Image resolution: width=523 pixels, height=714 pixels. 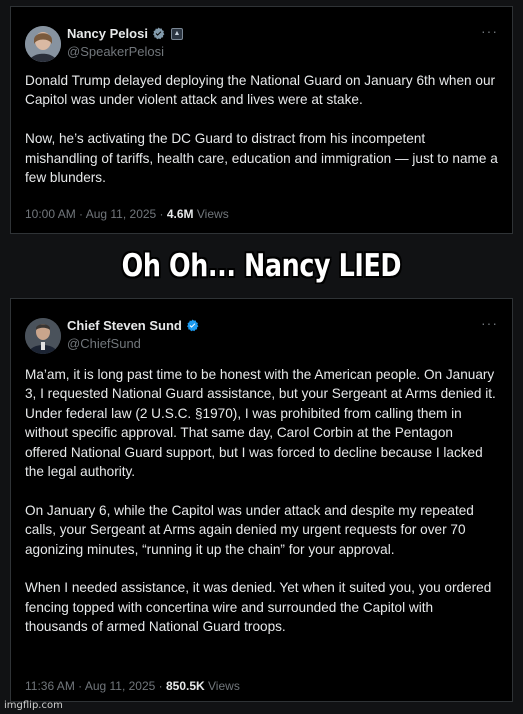 I want to click on timestamp: 10:00 AM · Aug 11, 2025 ·, so click(x=96, y=214).